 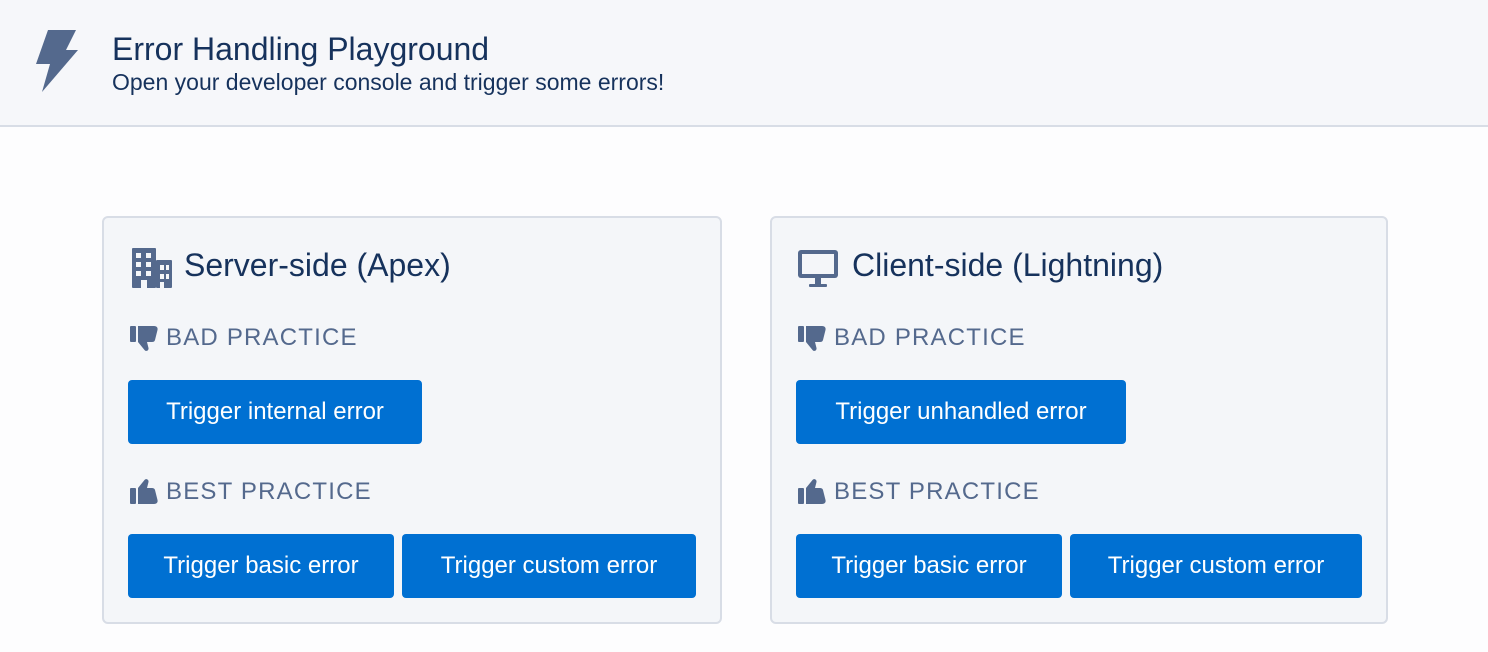 What do you see at coordinates (275, 412) in the screenshot?
I see `trigger-internal-error-button: Trigger internal error` at bounding box center [275, 412].